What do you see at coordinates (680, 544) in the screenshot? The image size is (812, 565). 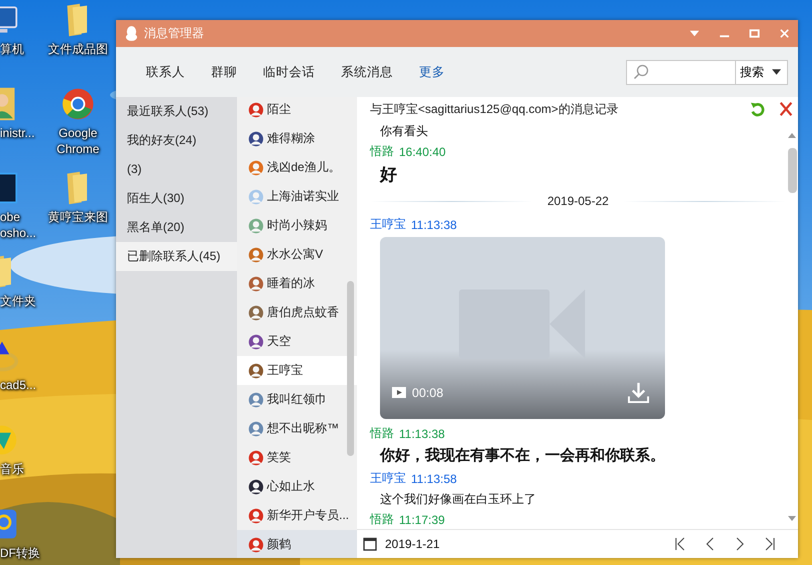 I see `first-page-icon` at bounding box center [680, 544].